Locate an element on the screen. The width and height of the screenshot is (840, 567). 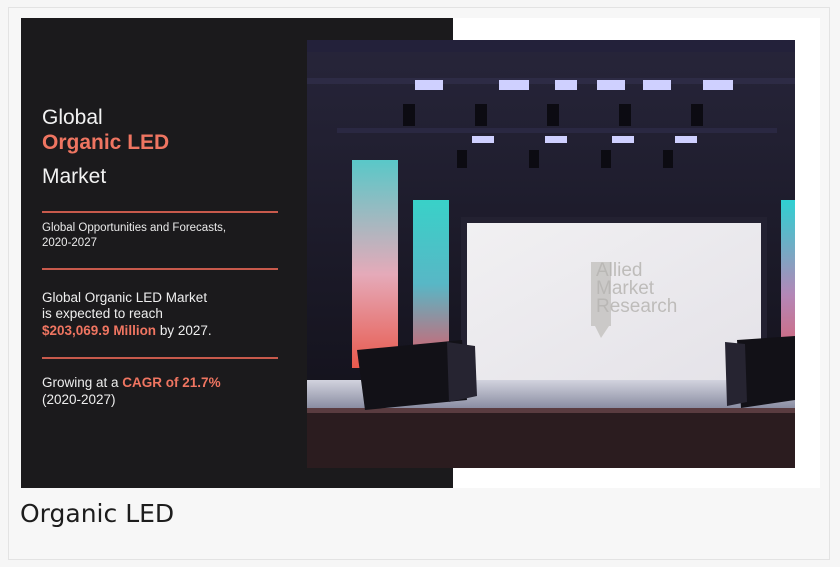
allied-market-research-watermark: Allied Market Research is located at coordinates (637, 289).